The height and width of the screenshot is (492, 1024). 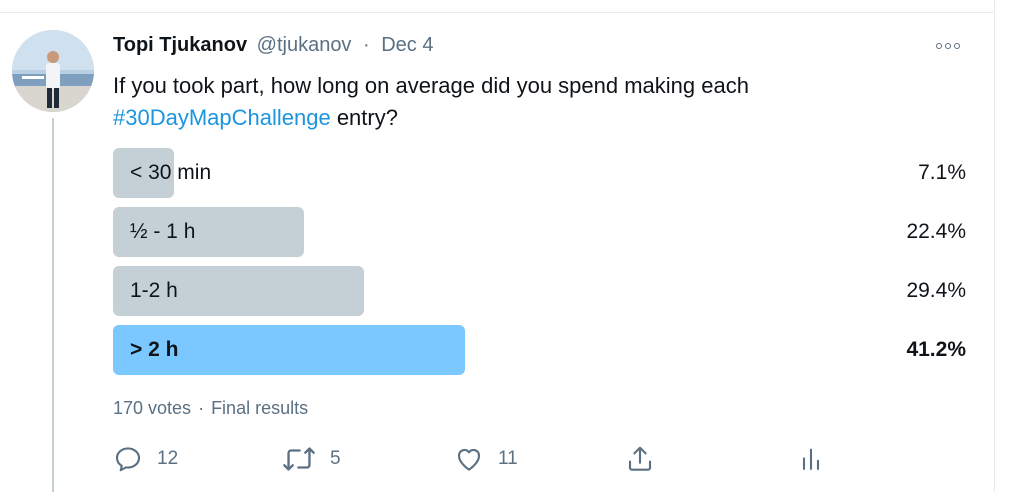 I want to click on reply-button: 12, so click(x=145, y=459).